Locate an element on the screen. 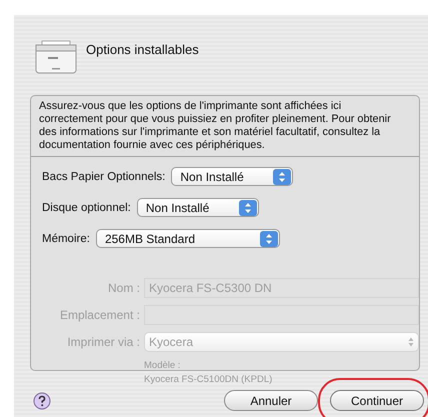 This screenshot has width=428, height=417. faded-field-label: Imprimer via : is located at coordinates (103, 342).